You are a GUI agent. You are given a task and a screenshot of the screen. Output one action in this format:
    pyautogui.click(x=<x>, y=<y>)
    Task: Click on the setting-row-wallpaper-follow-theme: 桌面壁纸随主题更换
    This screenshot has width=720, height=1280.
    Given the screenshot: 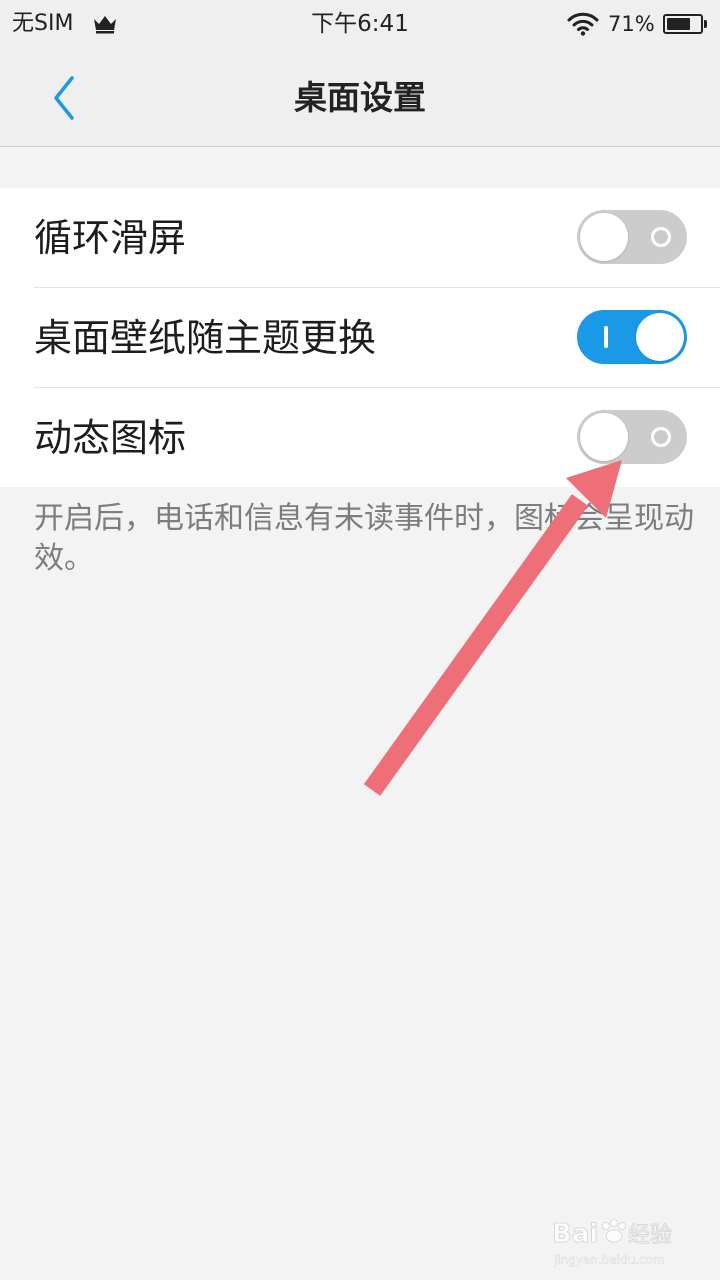 What is the action you would take?
    pyautogui.click(x=377, y=338)
    